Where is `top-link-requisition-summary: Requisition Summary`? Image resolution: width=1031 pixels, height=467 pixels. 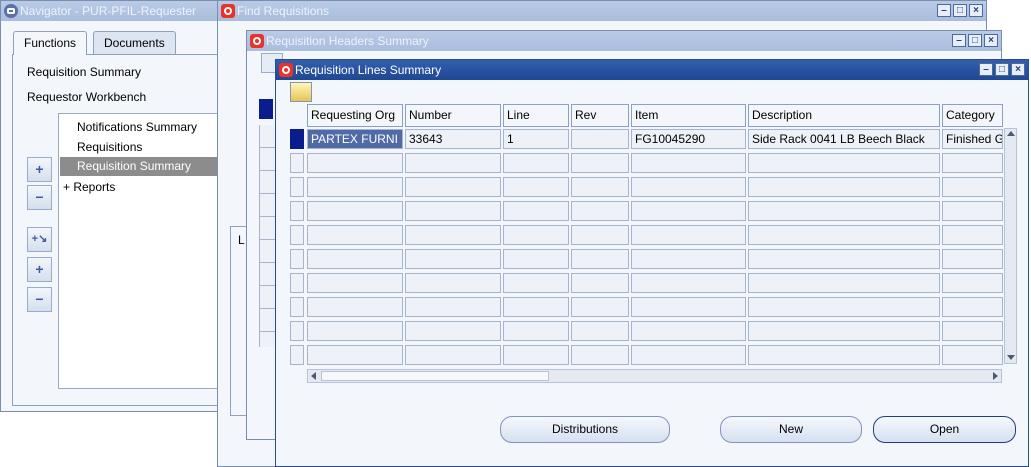
top-link-requisition-summary: Requisition Summary is located at coordinates (84, 72).